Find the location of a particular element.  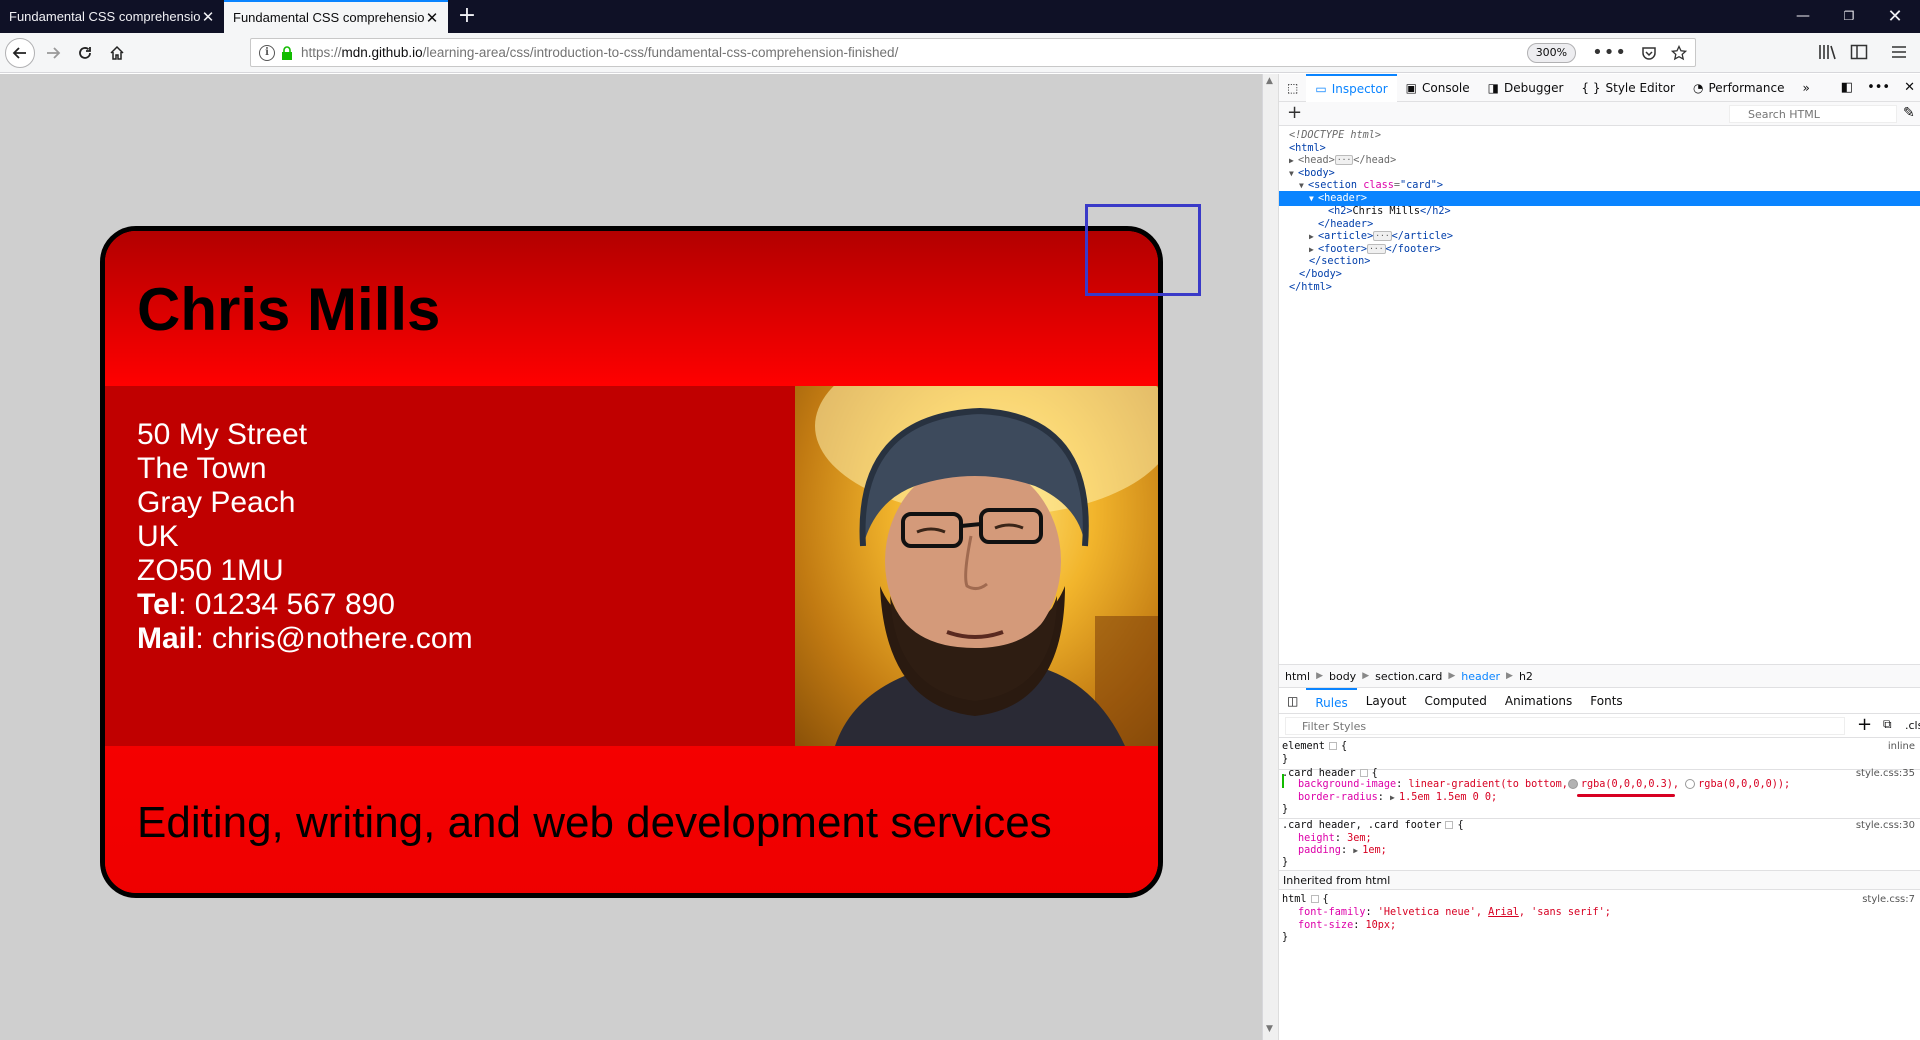

markup-line: </html> is located at coordinates (1599, 287).